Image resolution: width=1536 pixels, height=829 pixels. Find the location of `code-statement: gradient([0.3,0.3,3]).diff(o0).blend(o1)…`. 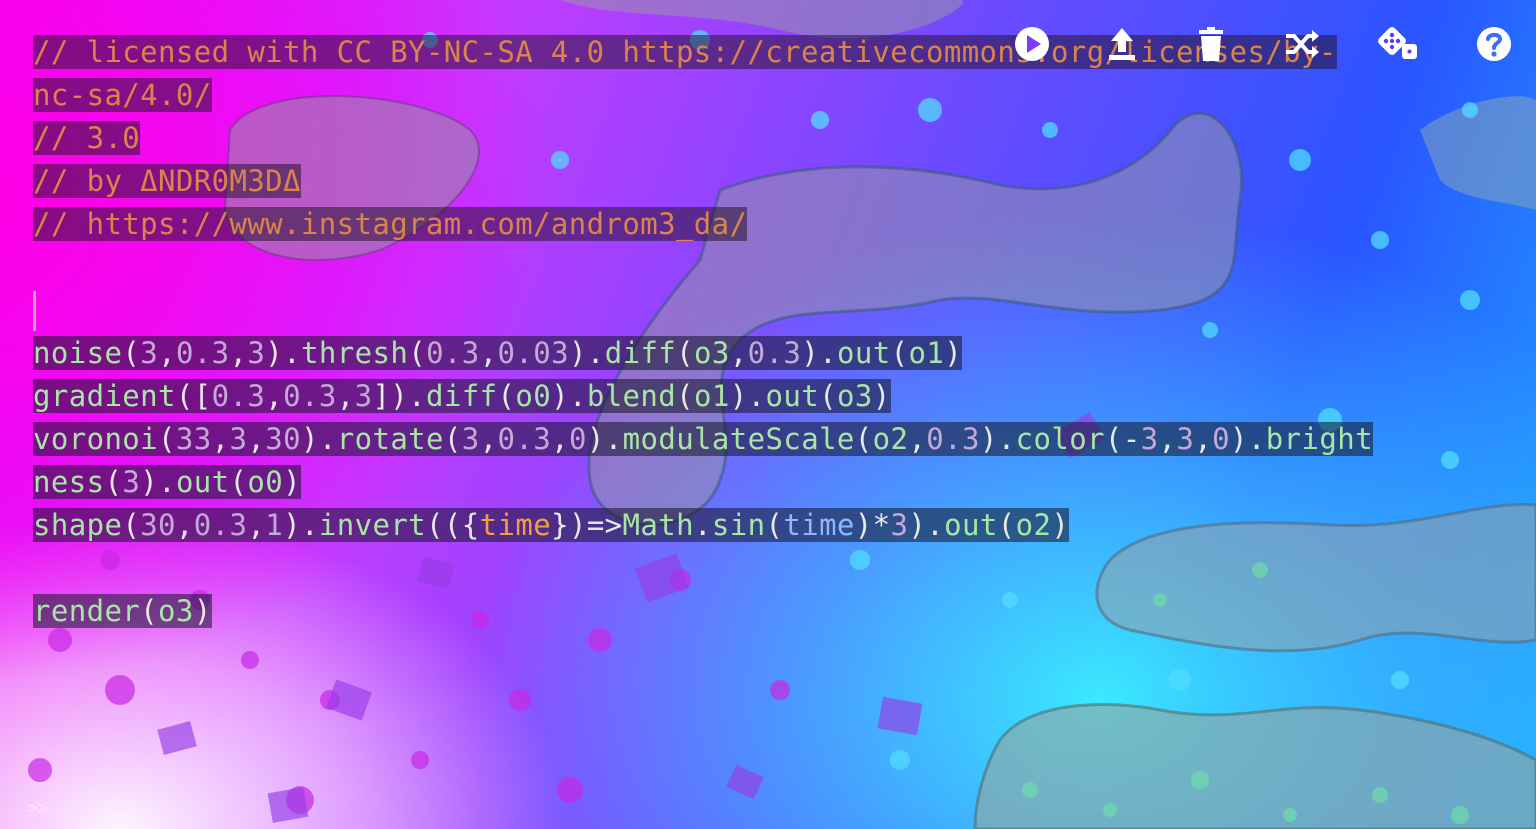

code-statement: gradient([0.3,0.3,3]).diff(o0).blend(o1)… is located at coordinates (462, 396).